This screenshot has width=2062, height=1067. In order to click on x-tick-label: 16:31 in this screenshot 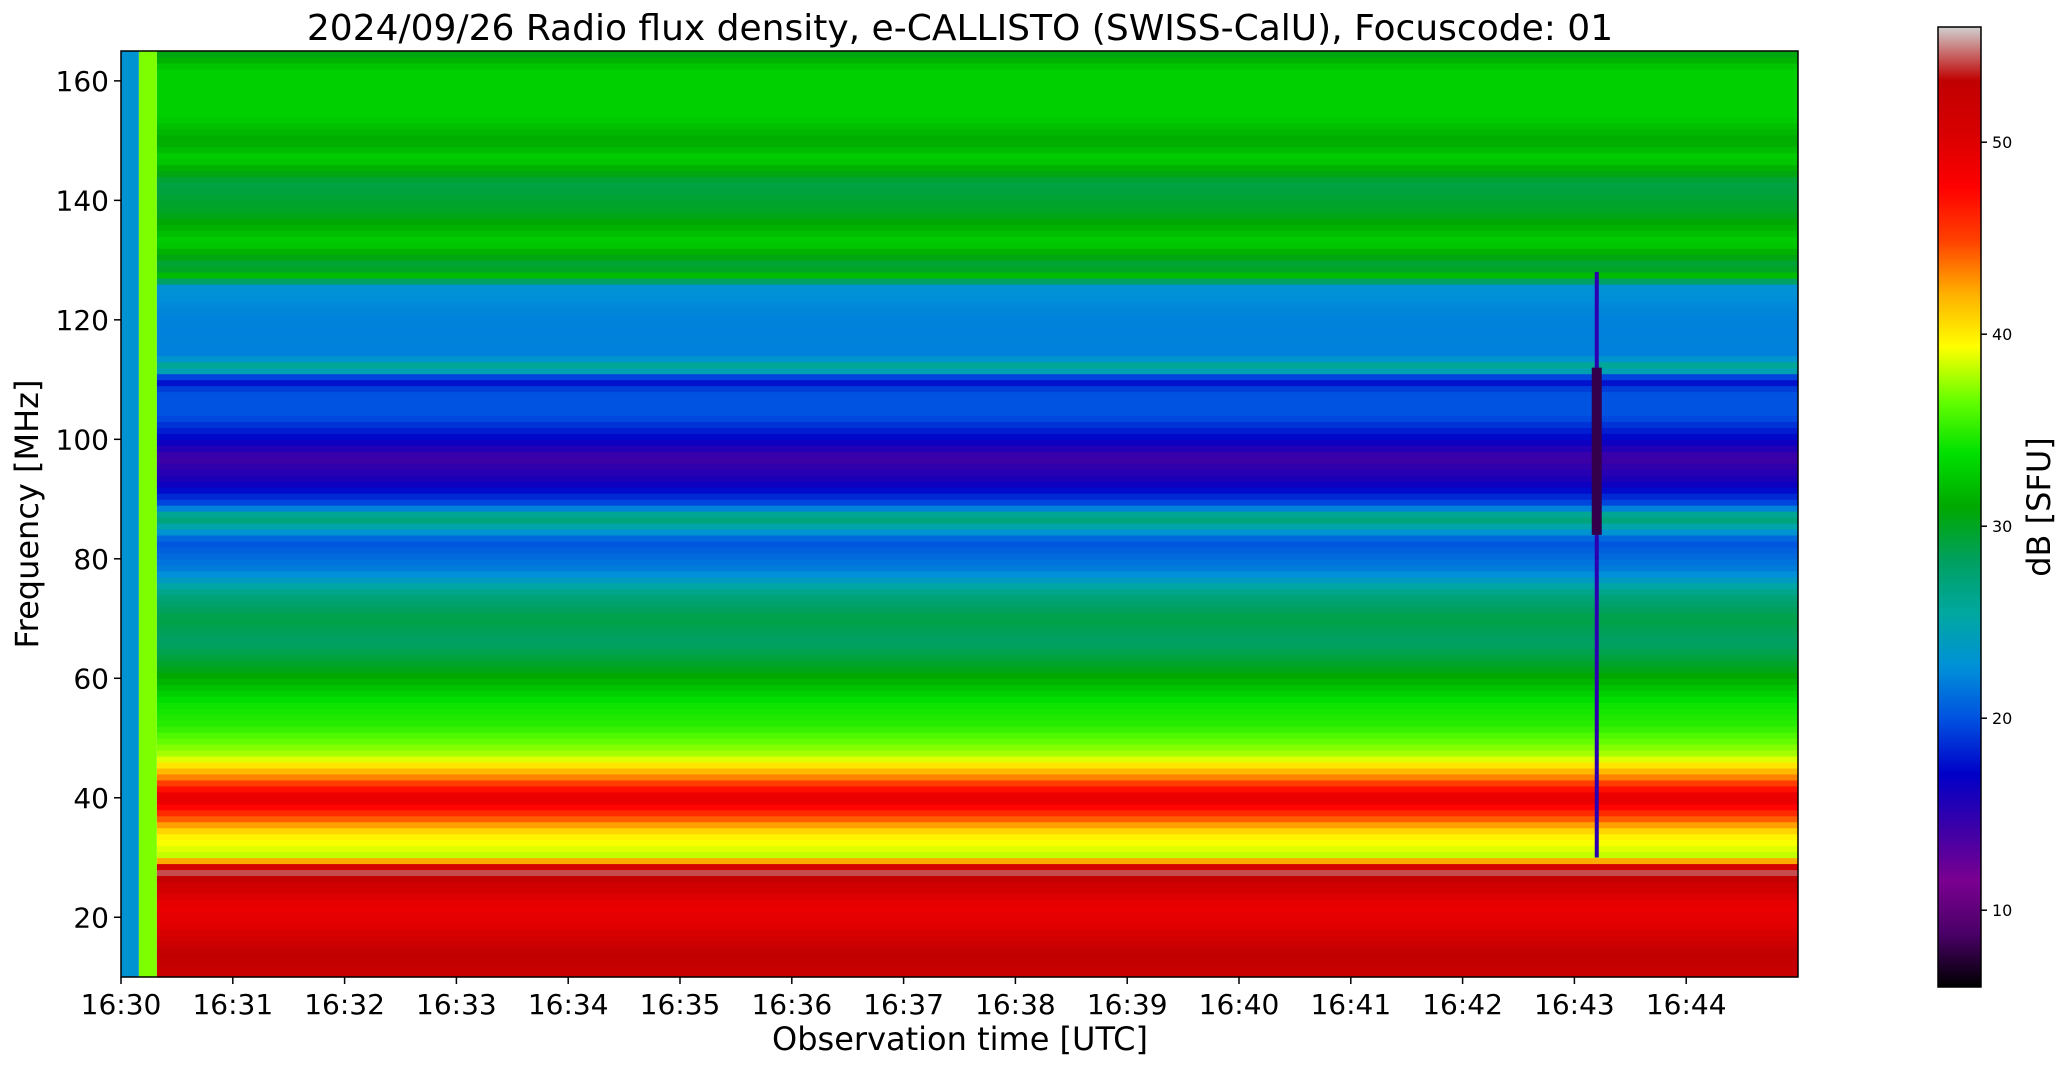, I will do `click(232, 1004)`.